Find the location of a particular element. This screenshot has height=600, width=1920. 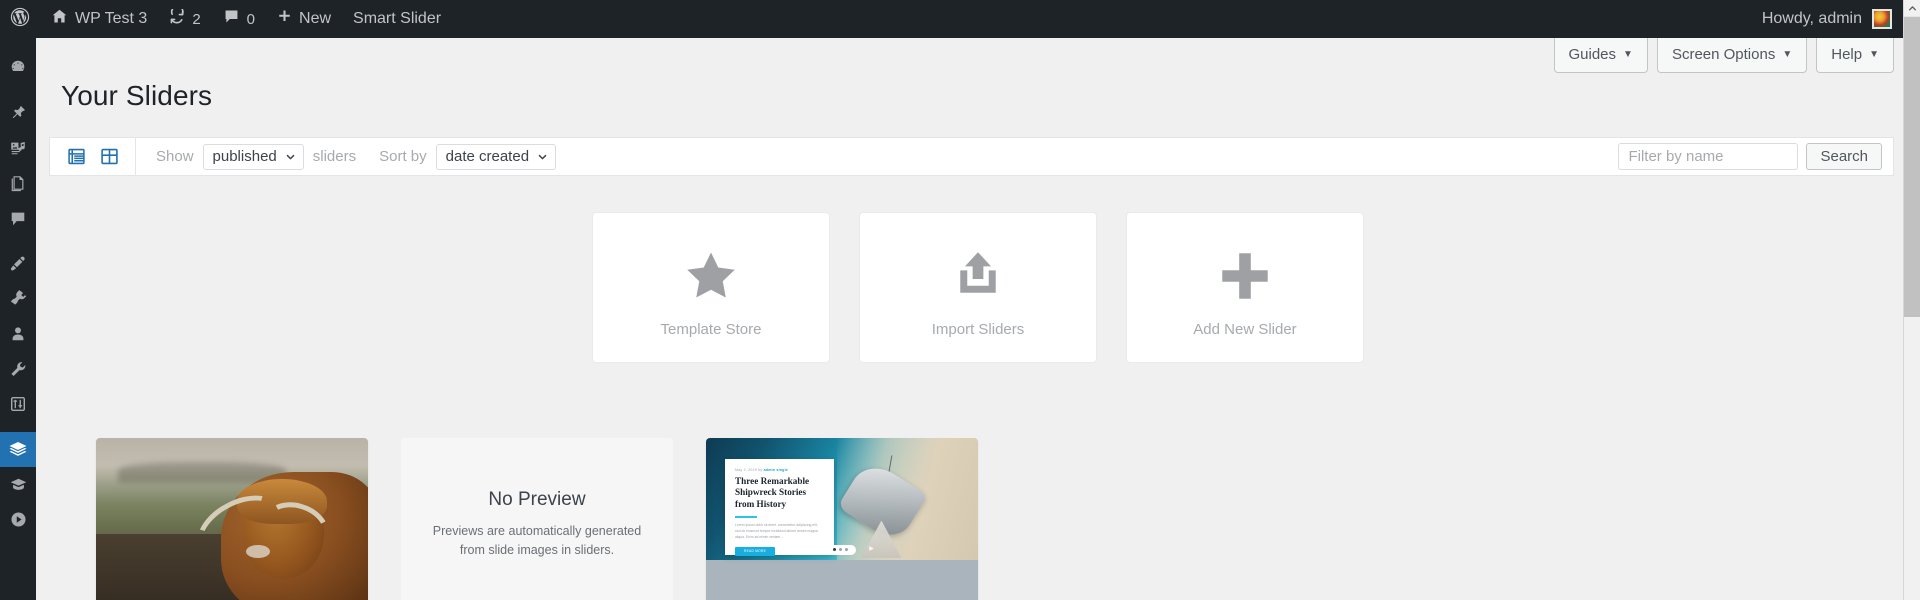

help-button: Help ▼ is located at coordinates (1855, 55).